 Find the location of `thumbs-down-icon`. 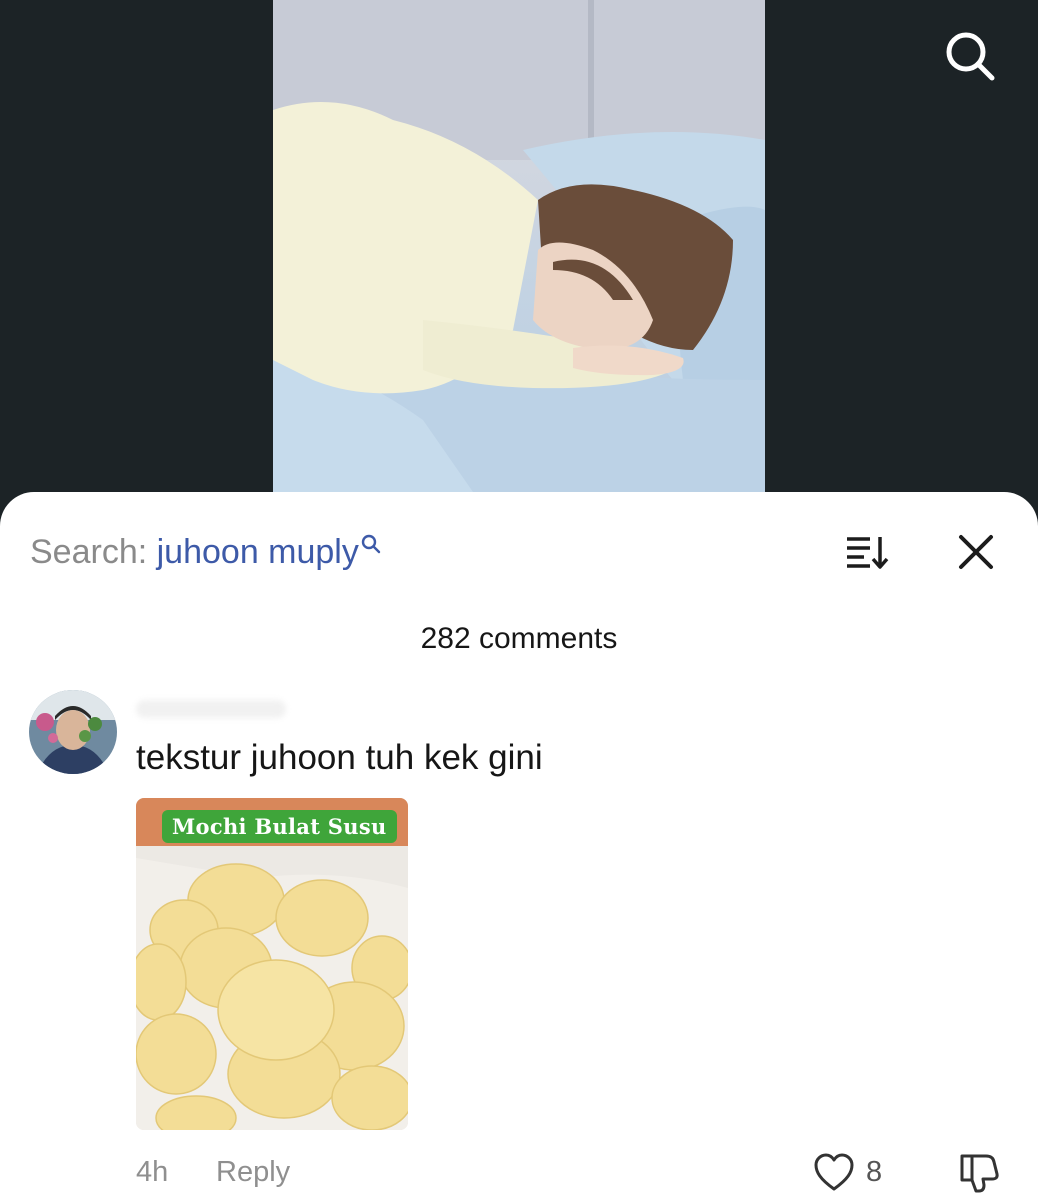

thumbs-down-icon is located at coordinates (979, 1172).